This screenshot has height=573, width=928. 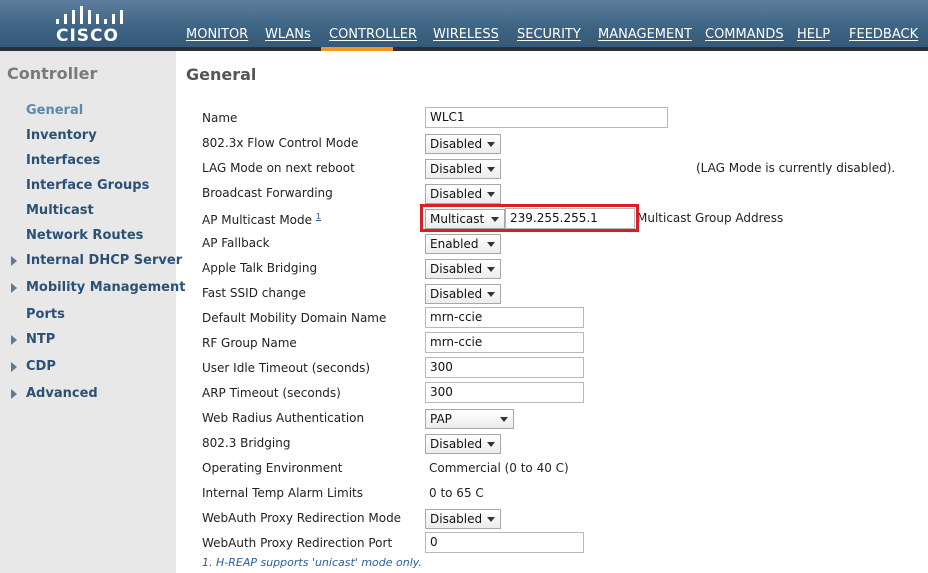 I want to click on rf-group-name-label: RF Group Name, so click(x=249, y=343).